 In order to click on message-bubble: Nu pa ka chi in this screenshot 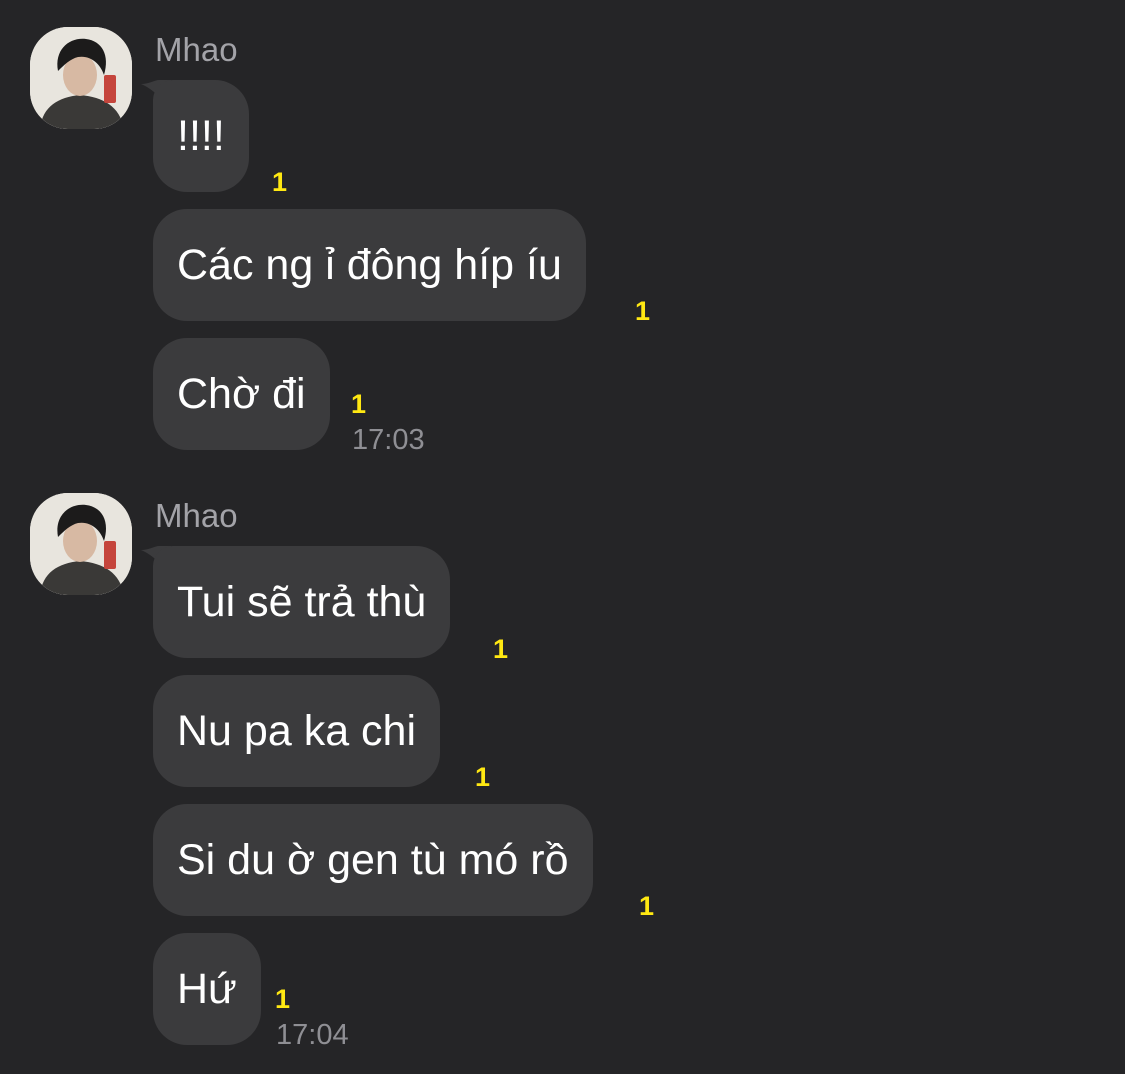, I will do `click(297, 731)`.